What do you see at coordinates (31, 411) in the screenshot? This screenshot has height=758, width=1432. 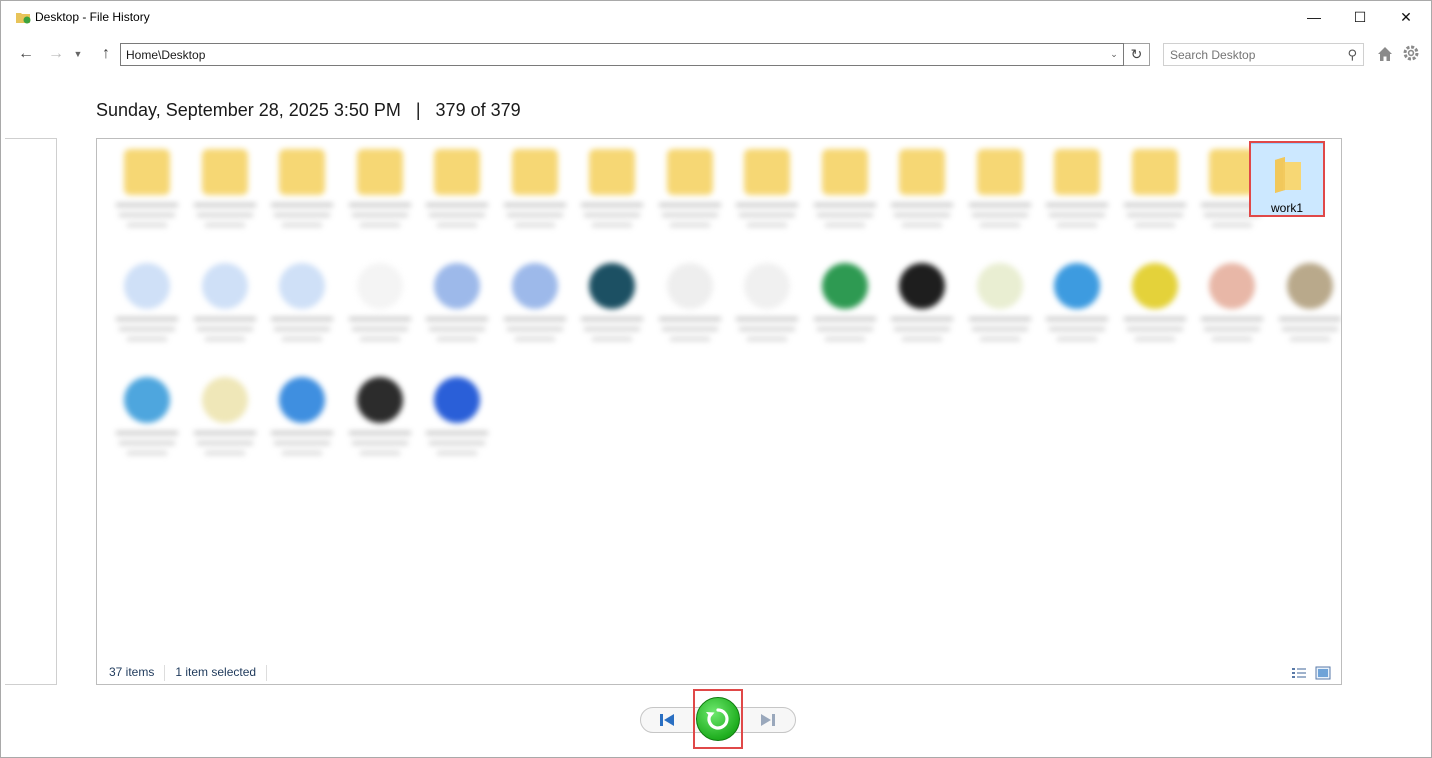 I see `previous-version-panel` at bounding box center [31, 411].